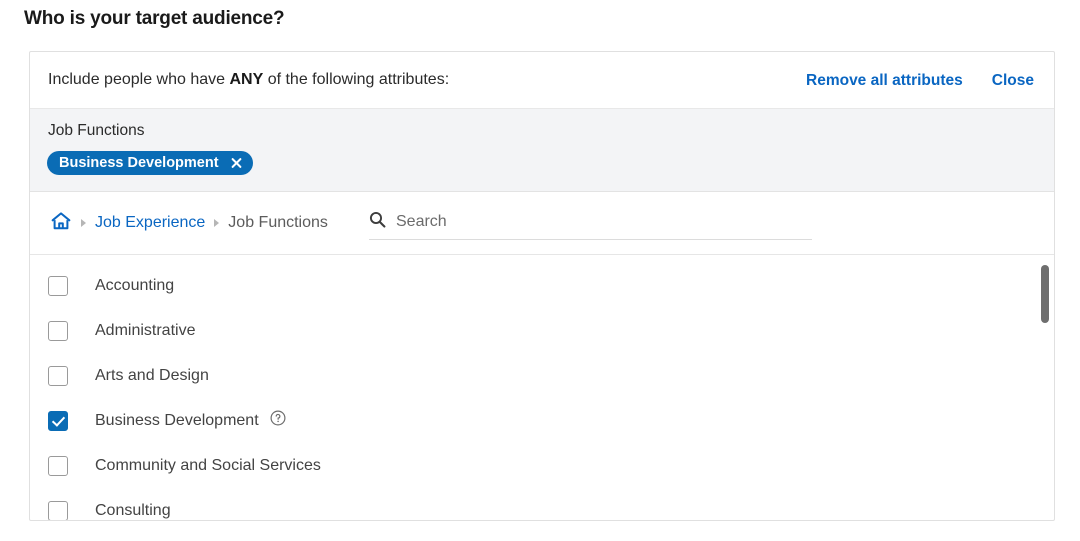 The height and width of the screenshot is (541, 1080). Describe the element at coordinates (278, 420) in the screenshot. I see `question-circle-icon` at that location.